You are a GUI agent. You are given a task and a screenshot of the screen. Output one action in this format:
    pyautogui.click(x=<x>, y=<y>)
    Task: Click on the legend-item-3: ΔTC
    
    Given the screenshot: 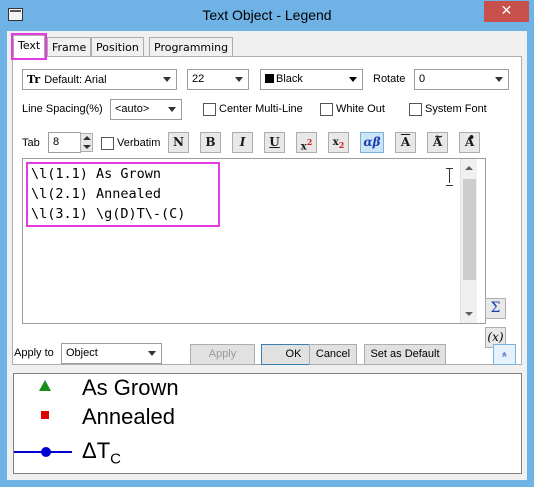 What is the action you would take?
    pyautogui.click(x=101, y=452)
    